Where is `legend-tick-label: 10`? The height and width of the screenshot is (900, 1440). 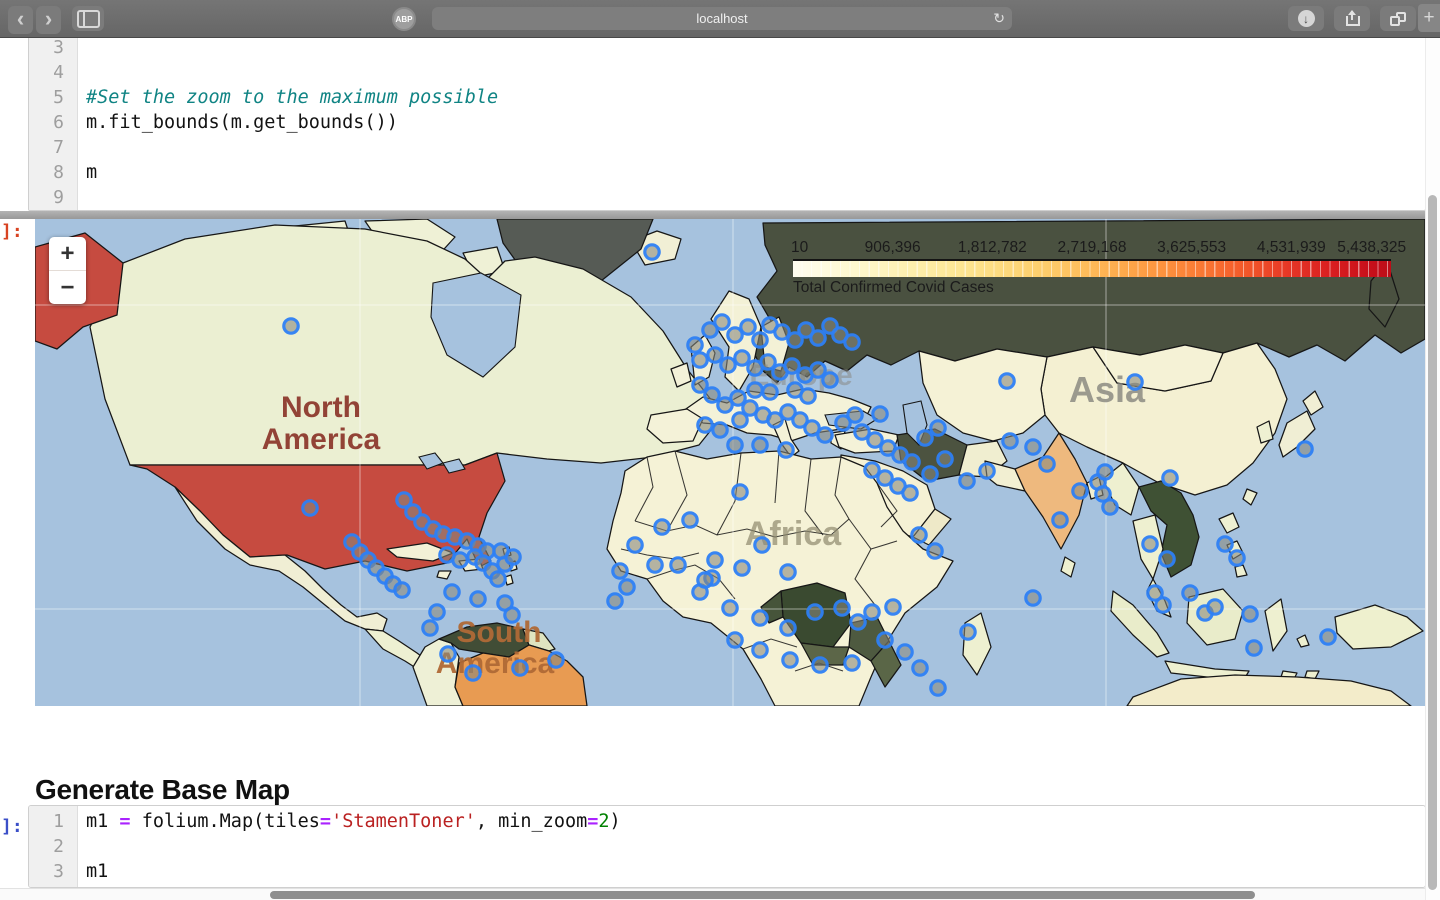
legend-tick-label: 10 is located at coordinates (800, 247).